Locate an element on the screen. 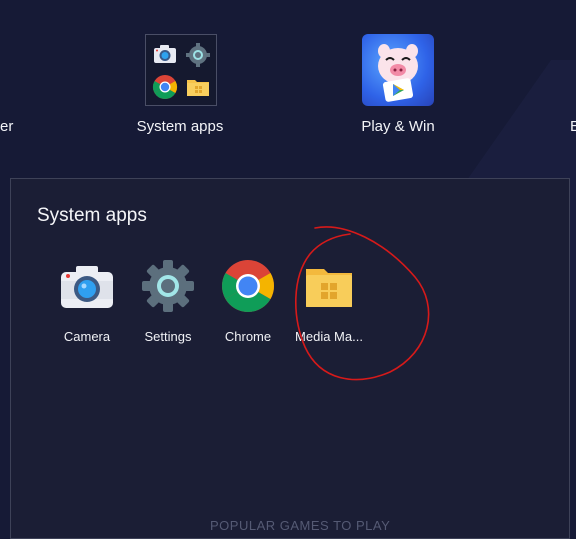  app-chrome: Chrome is located at coordinates (248, 300).